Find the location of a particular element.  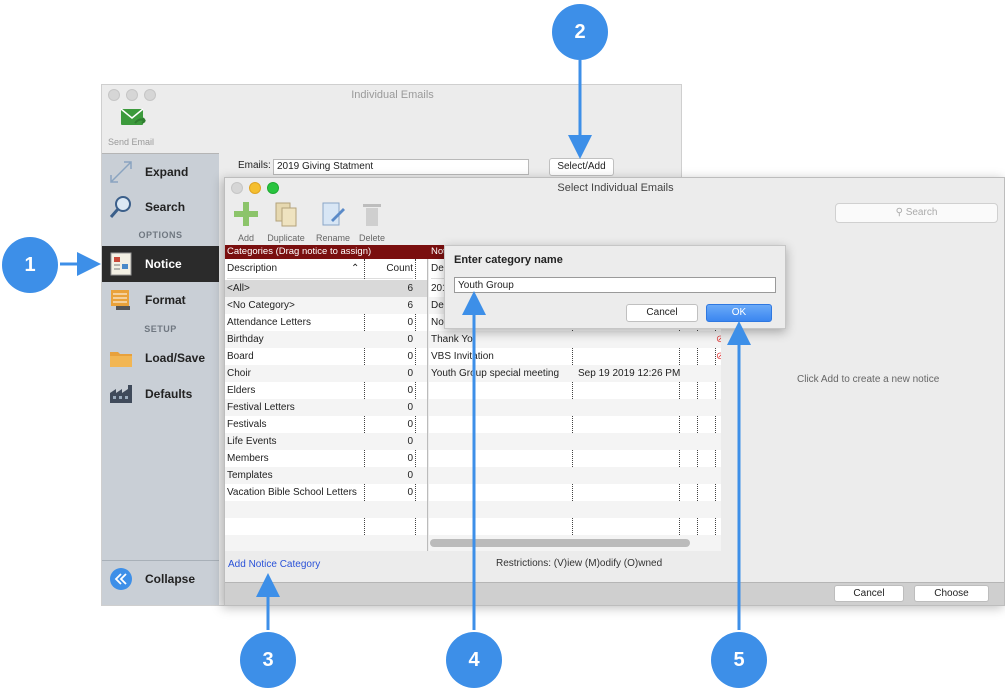

callout-3: 3 is located at coordinates (268, 660).